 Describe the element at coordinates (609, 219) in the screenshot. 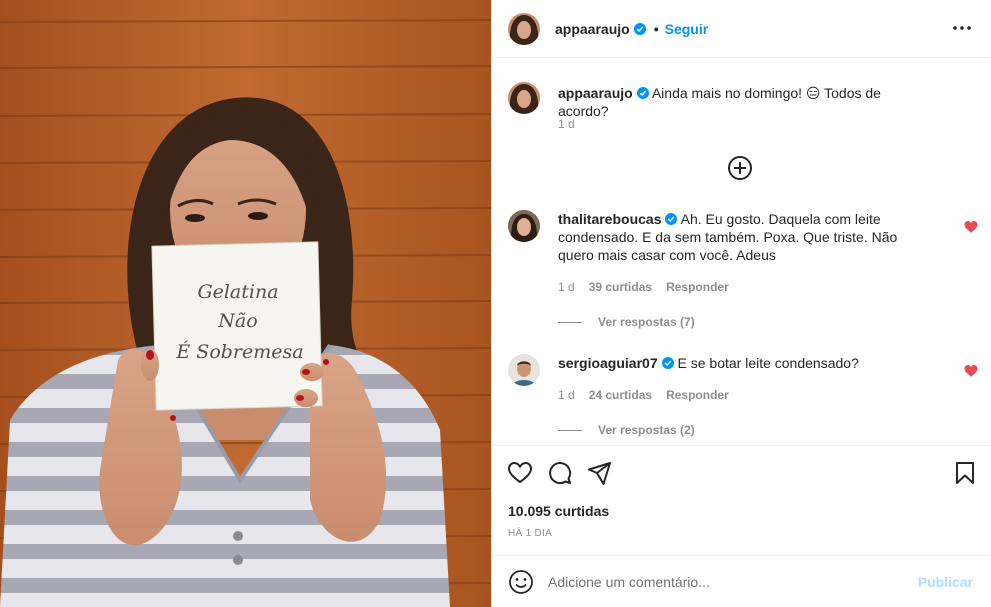

I see `comment-username: thalitareboucas` at that location.